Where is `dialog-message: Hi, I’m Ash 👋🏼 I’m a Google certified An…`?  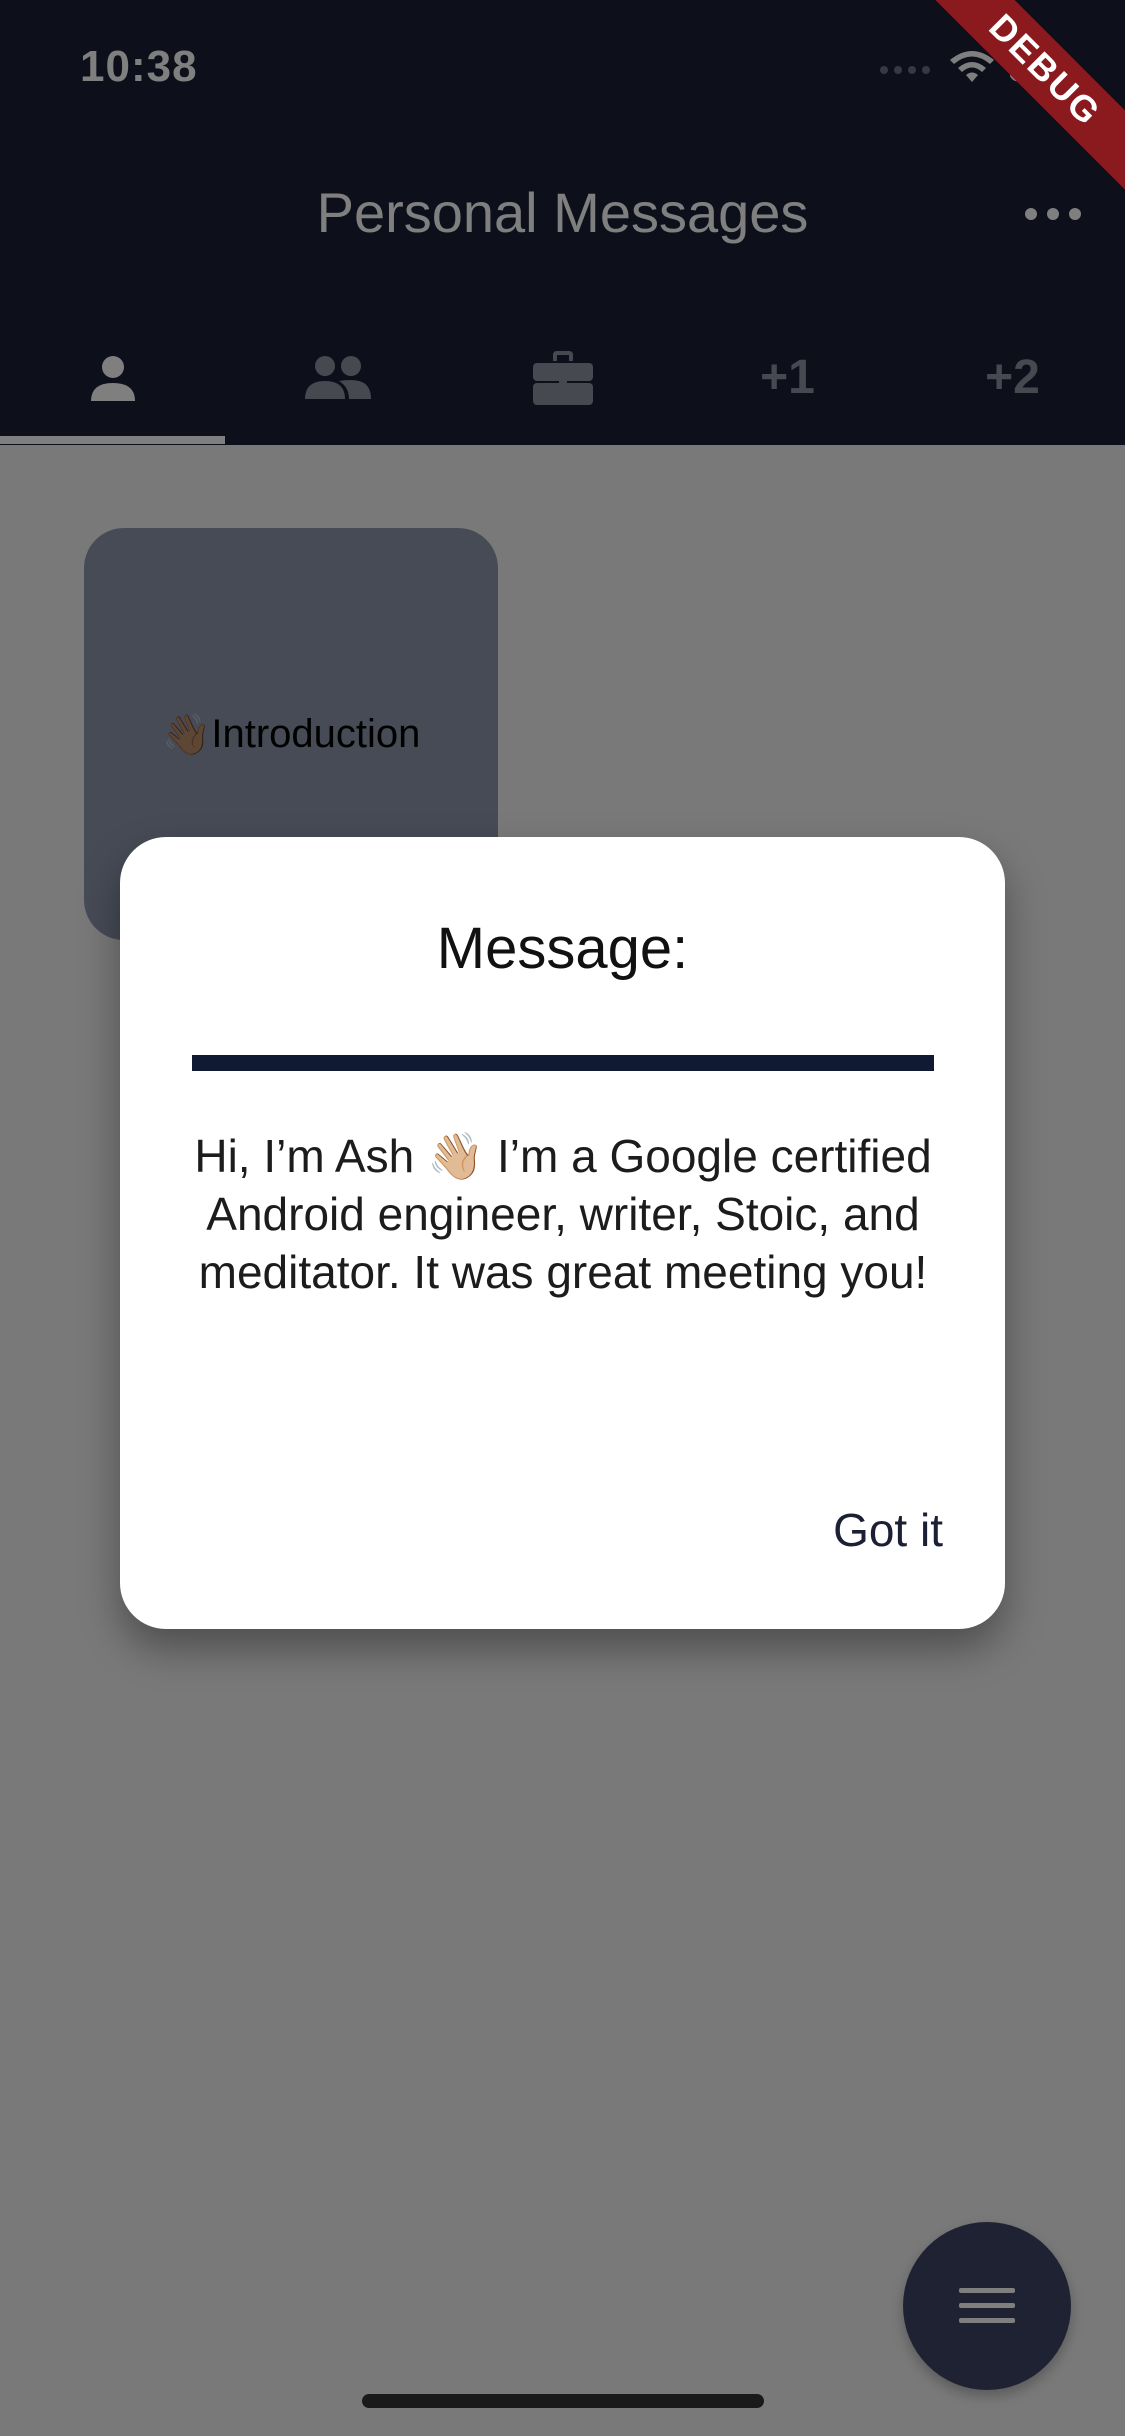 dialog-message: Hi, I’m Ash 👋🏼 I’m a Google certified An… is located at coordinates (563, 1214).